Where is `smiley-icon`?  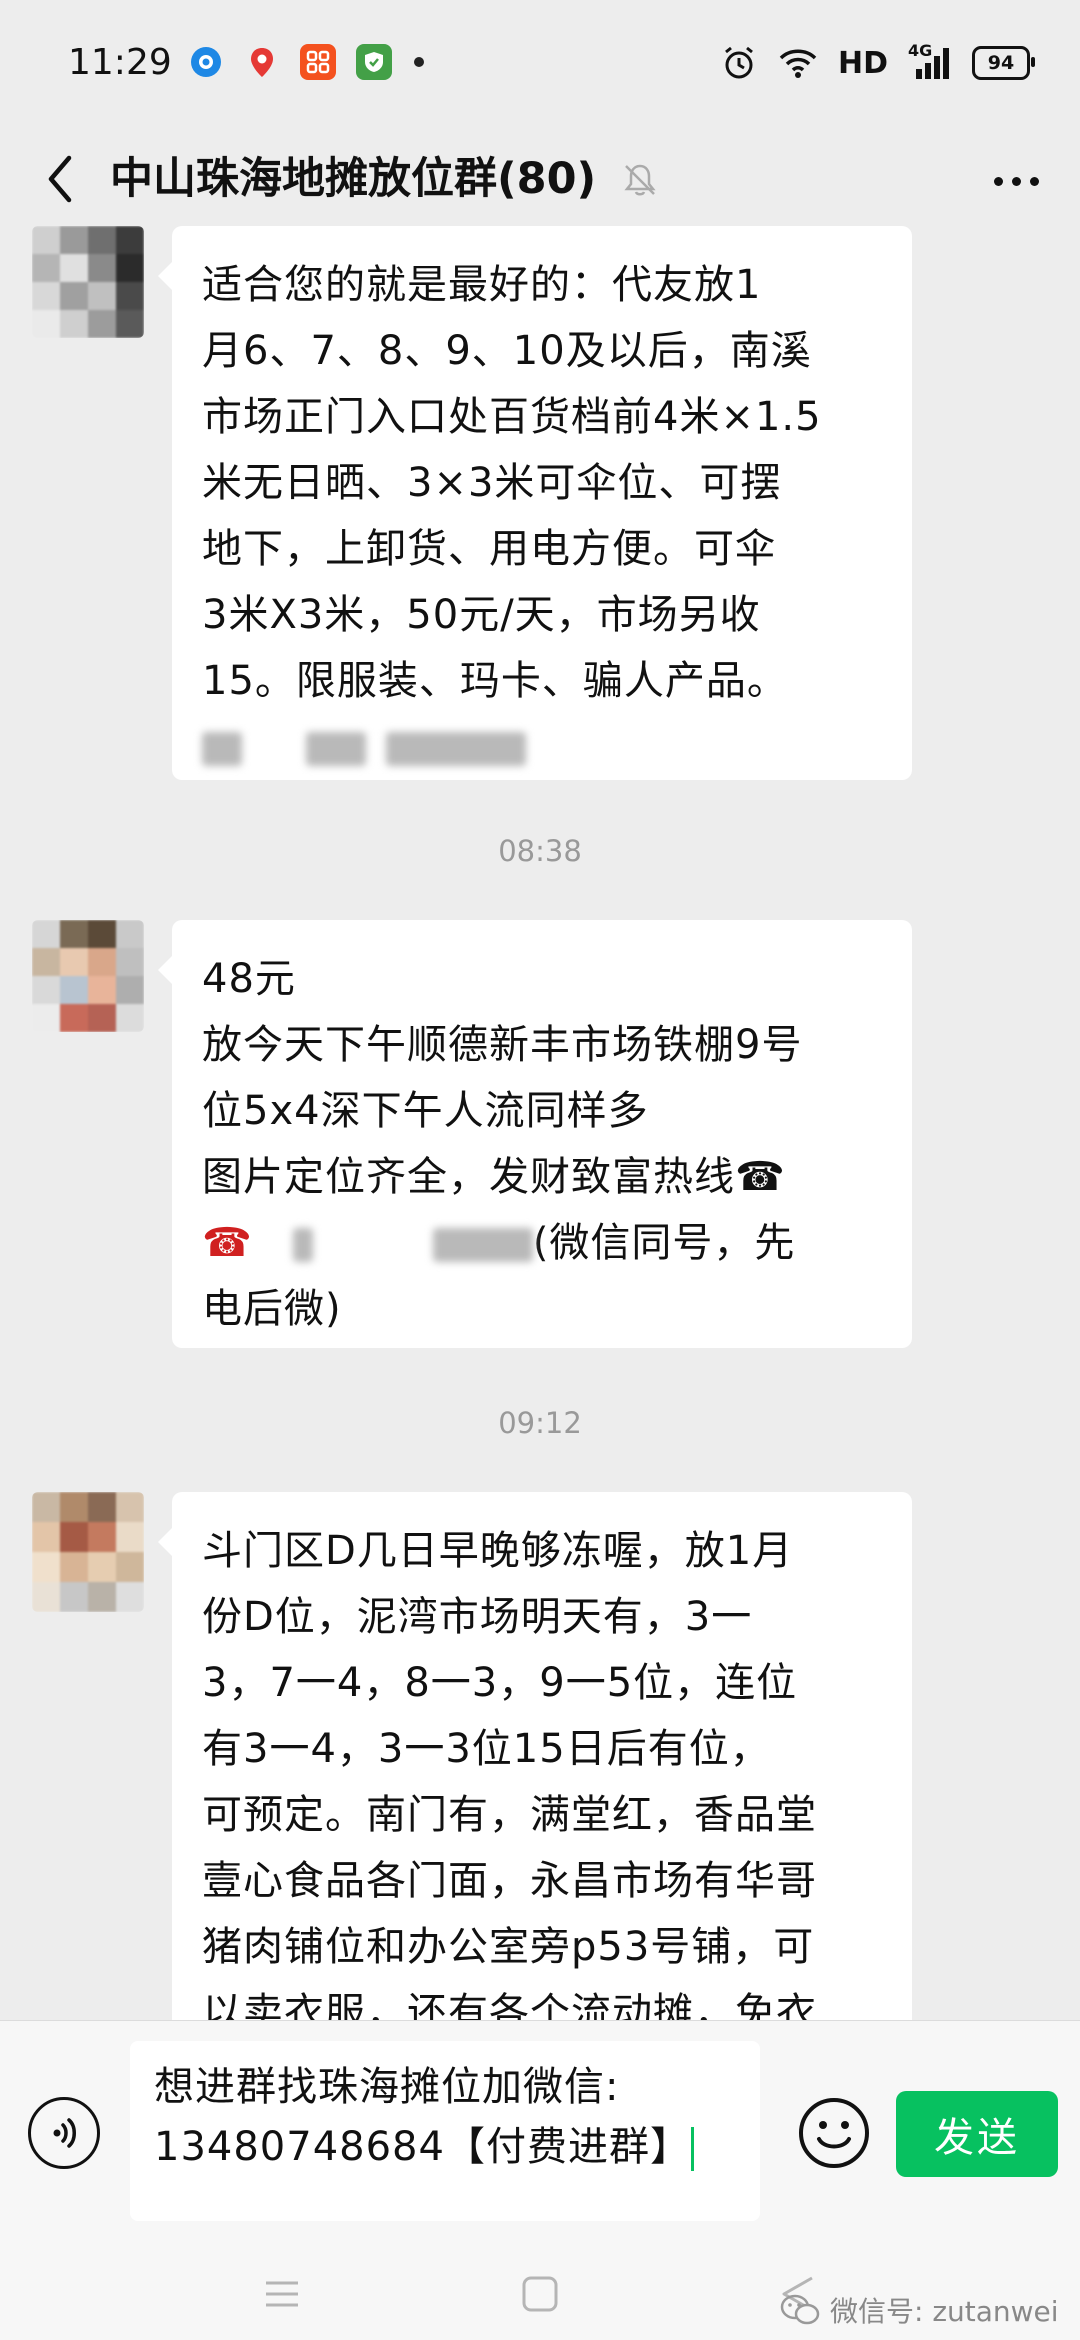
smiley-icon is located at coordinates (834, 2133).